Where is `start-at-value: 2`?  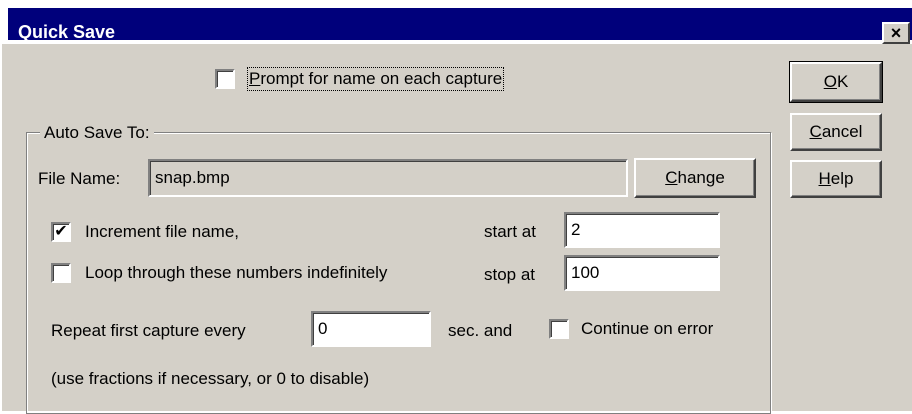 start-at-value: 2 is located at coordinates (576, 229).